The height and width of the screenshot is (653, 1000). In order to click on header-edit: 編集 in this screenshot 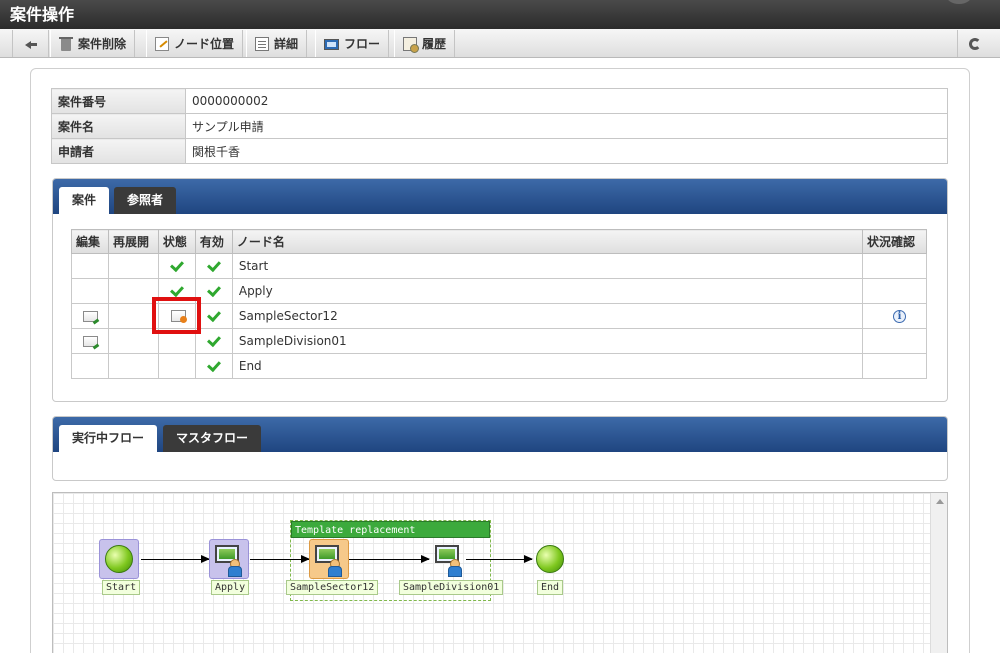, I will do `click(90, 241)`.